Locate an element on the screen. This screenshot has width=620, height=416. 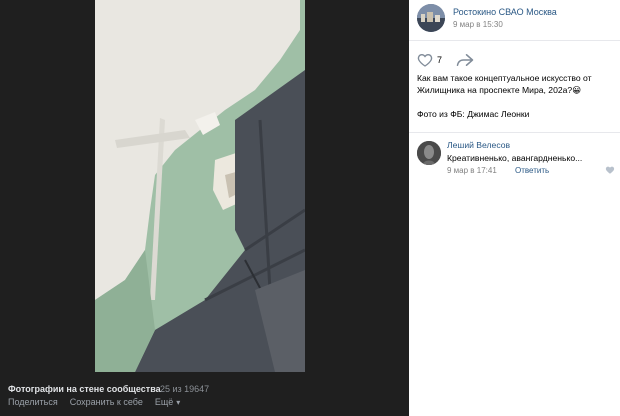
post-actions: 7 is located at coordinates (445, 60).